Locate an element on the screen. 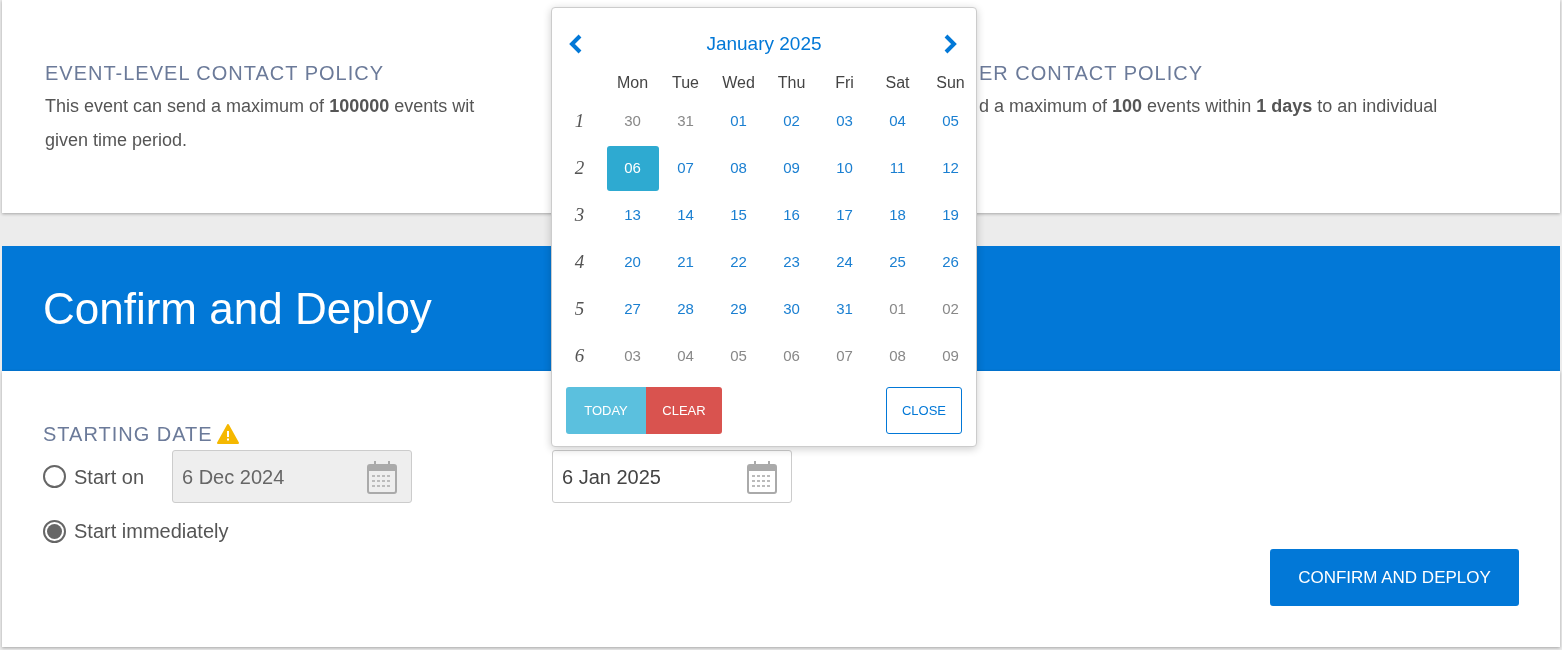 Image resolution: width=1562 pixels, height=650 pixels. field-label: STARTING DATE is located at coordinates (128, 434).